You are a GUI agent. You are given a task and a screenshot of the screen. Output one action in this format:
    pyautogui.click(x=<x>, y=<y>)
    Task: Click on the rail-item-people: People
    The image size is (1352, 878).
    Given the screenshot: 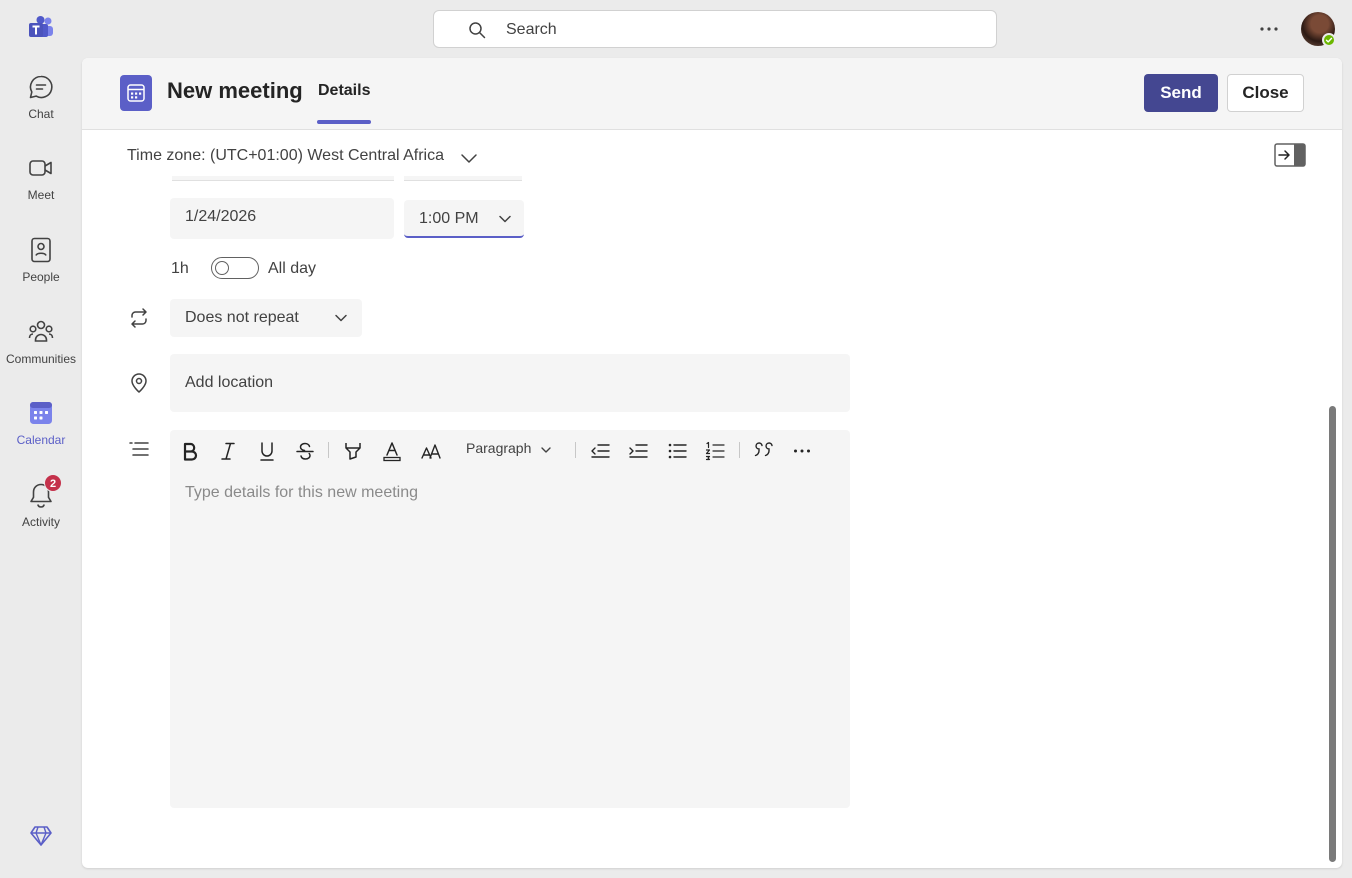 What is the action you would take?
    pyautogui.click(x=41, y=271)
    